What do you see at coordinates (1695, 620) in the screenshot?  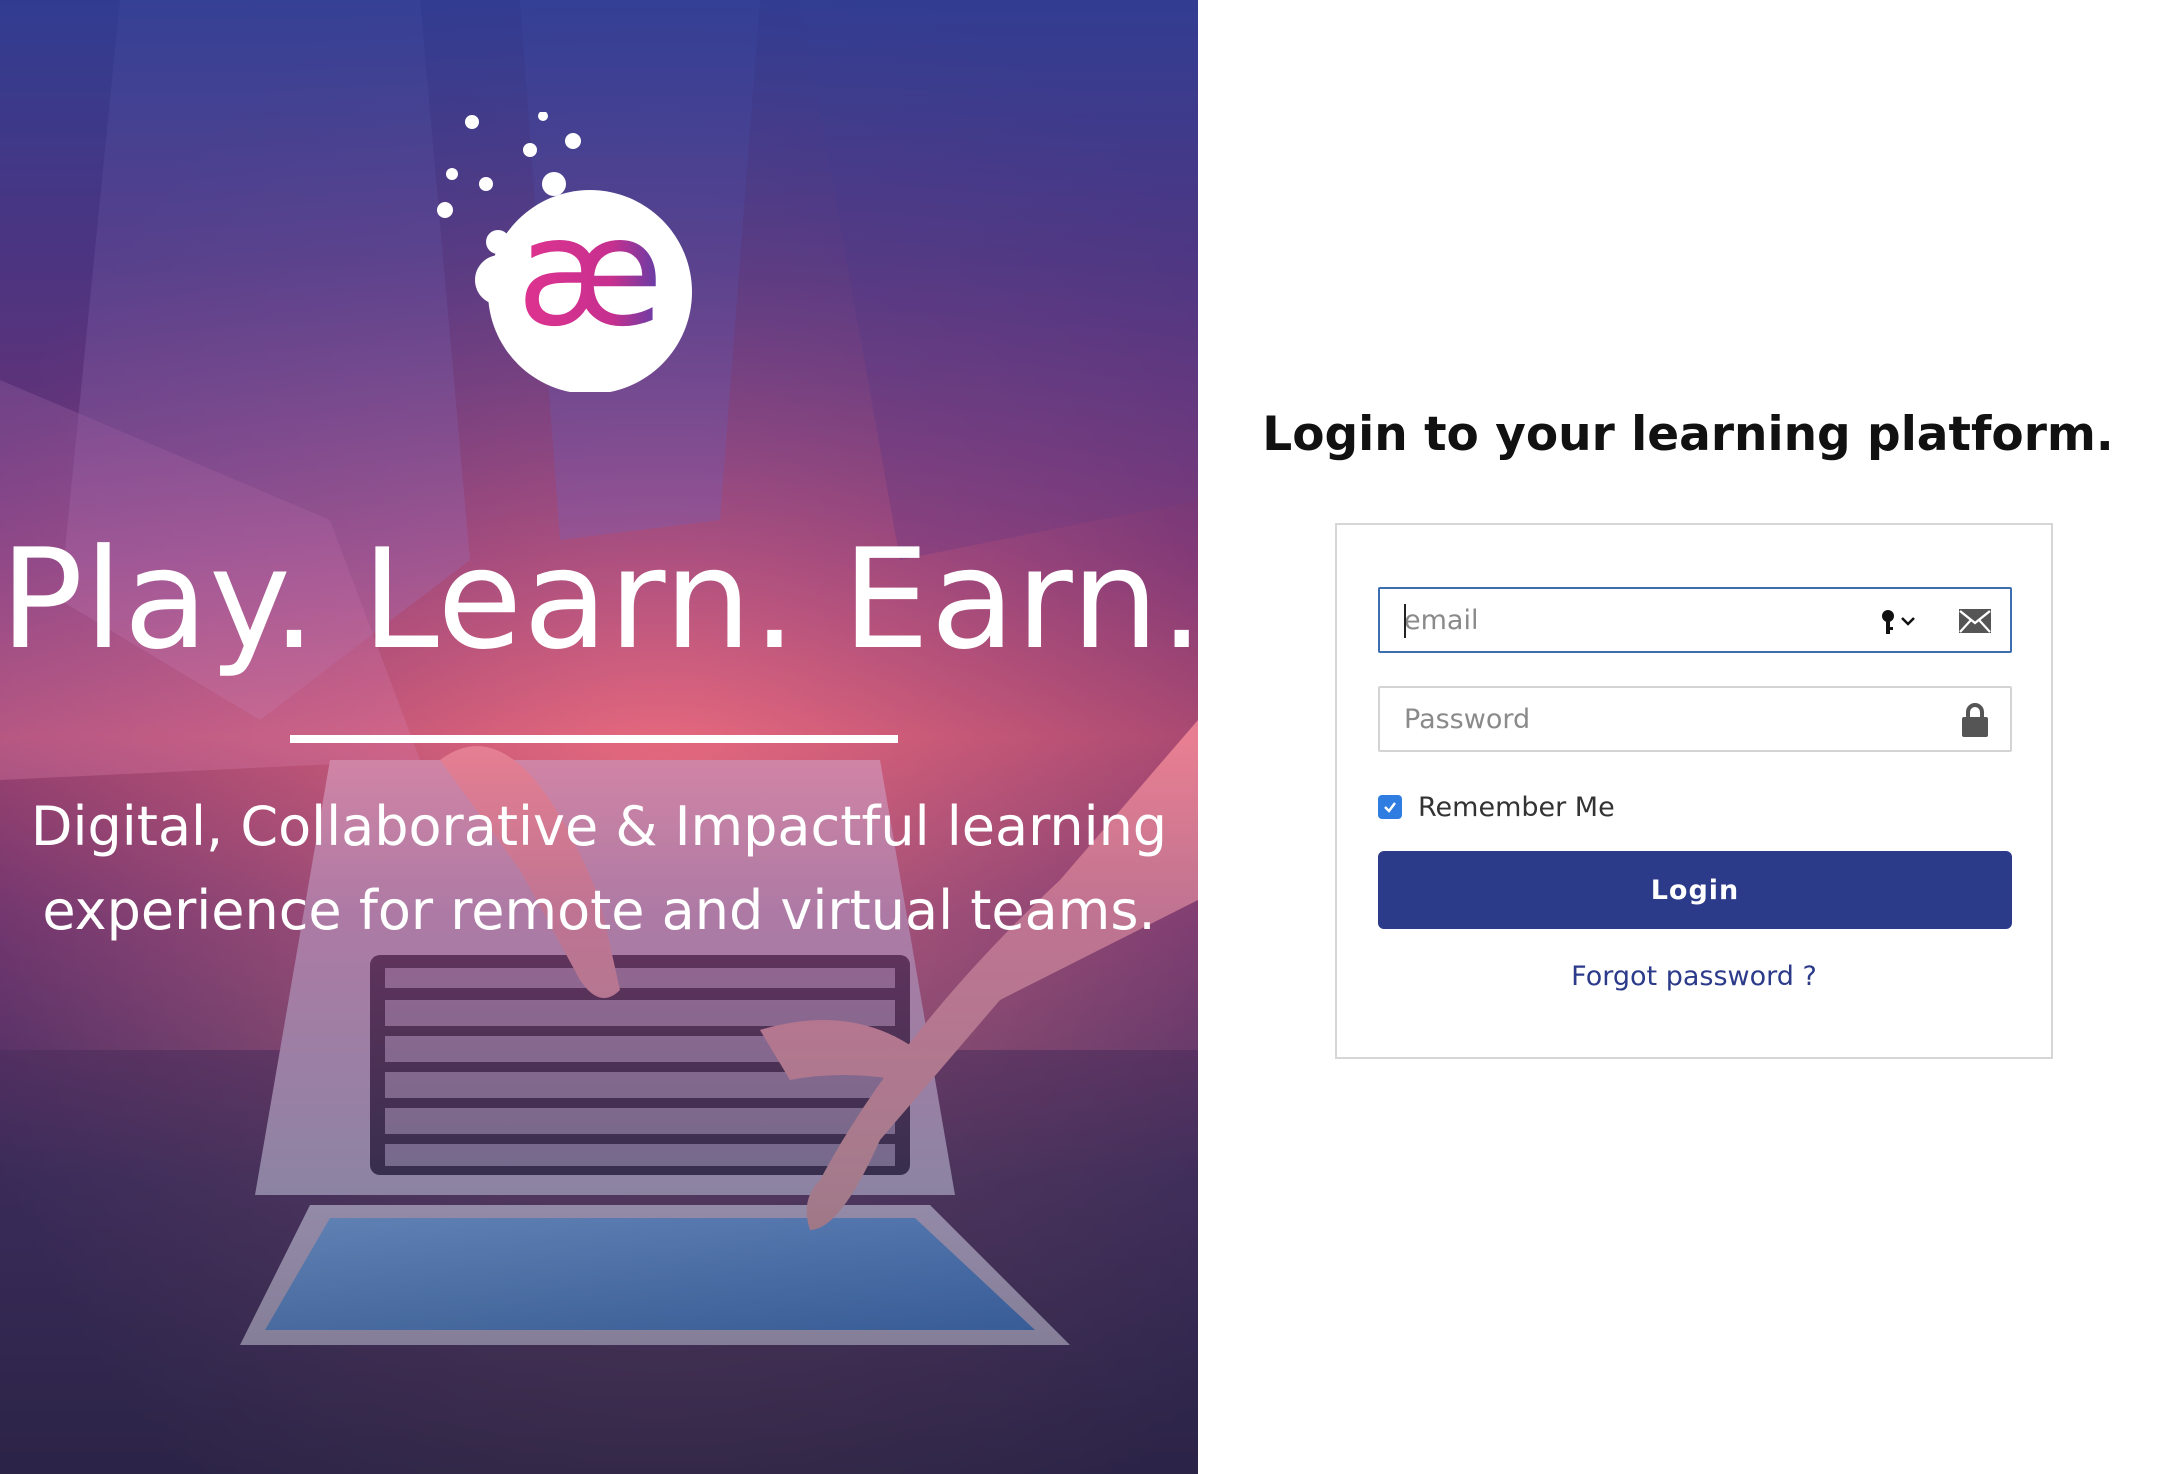 I see `email-field-wrapper` at bounding box center [1695, 620].